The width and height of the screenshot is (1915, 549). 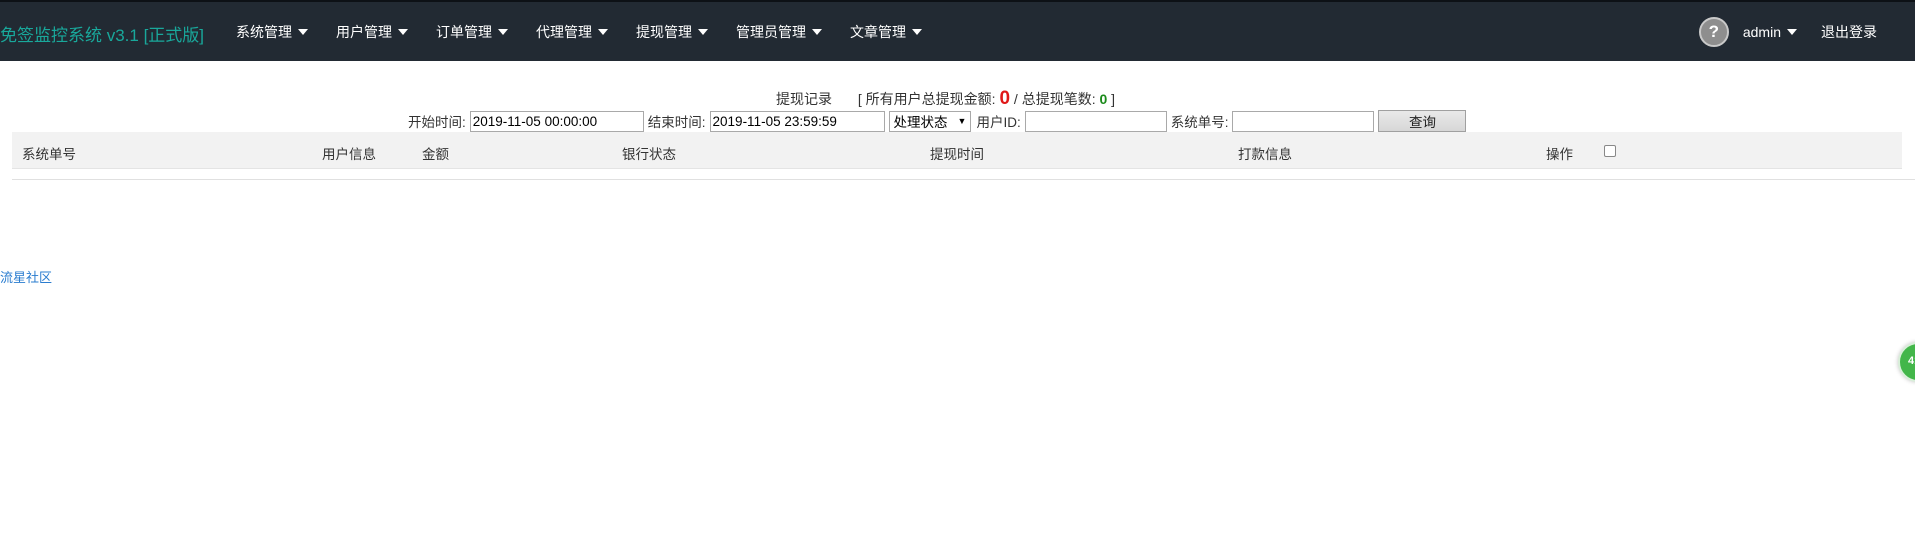 What do you see at coordinates (957, 154) in the screenshot?
I see `column-header-withdraw-time: 提现时间` at bounding box center [957, 154].